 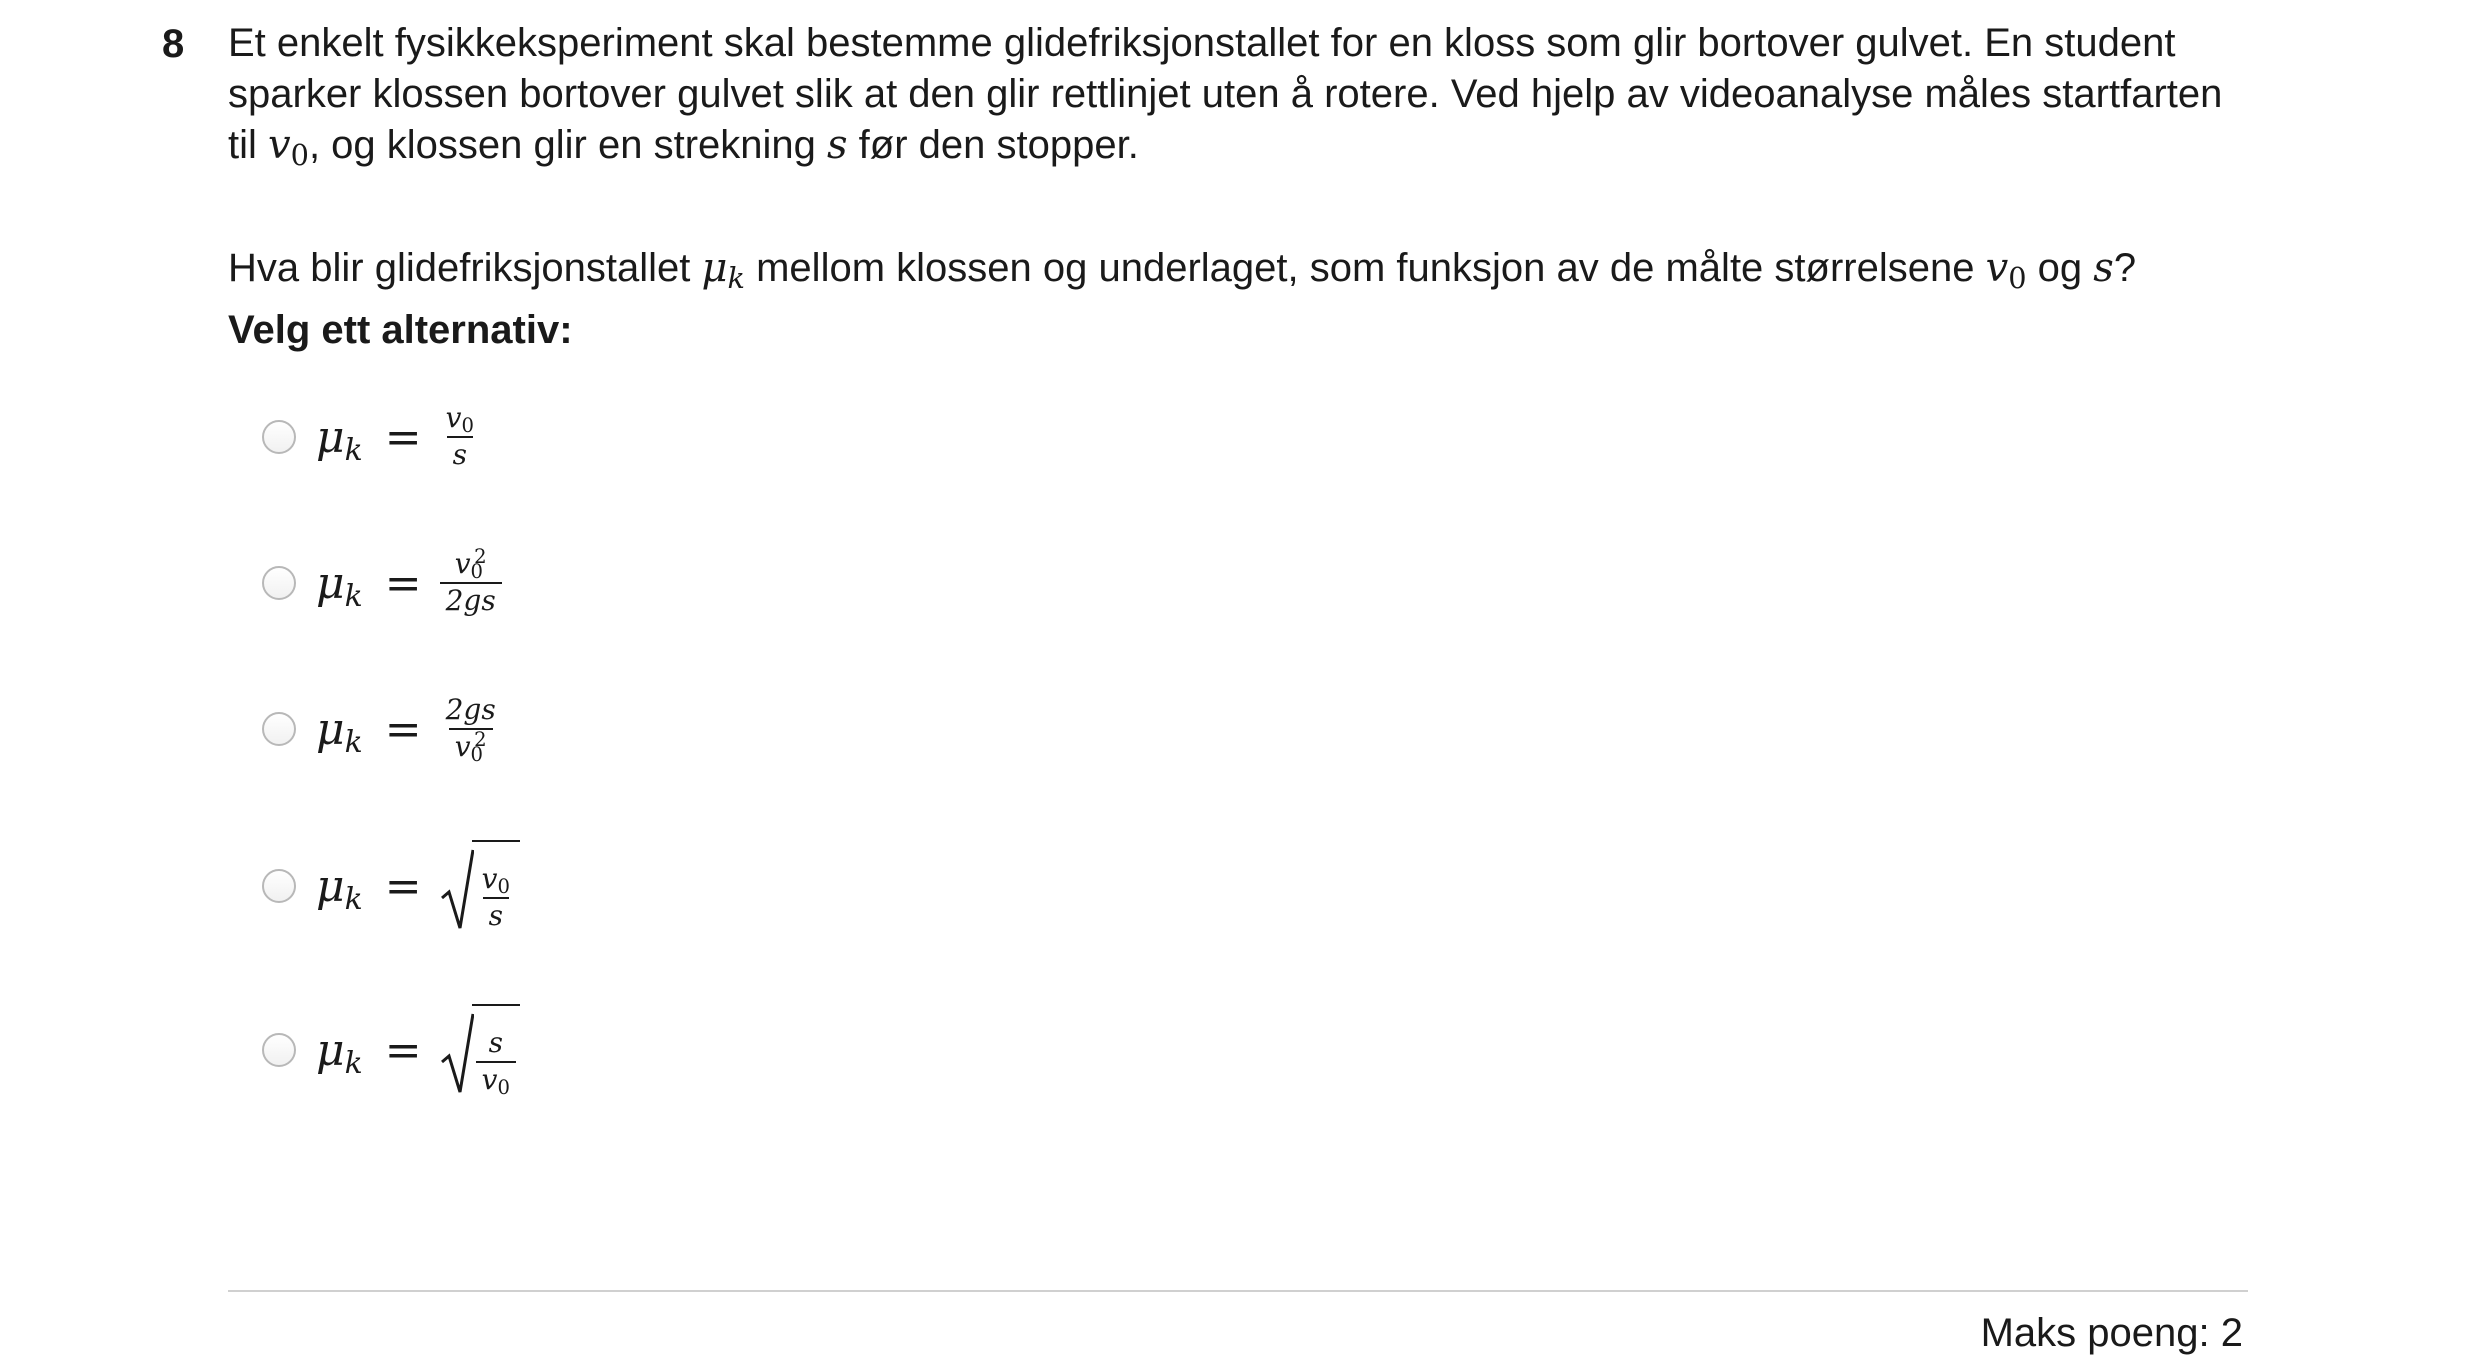 I want to click on answer-option-2: μk = v02 2gs, so click(x=391, y=583).